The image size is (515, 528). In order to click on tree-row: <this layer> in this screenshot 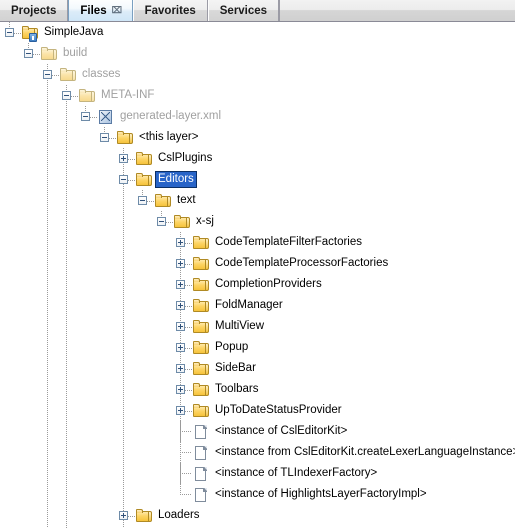, I will do `click(257, 137)`.